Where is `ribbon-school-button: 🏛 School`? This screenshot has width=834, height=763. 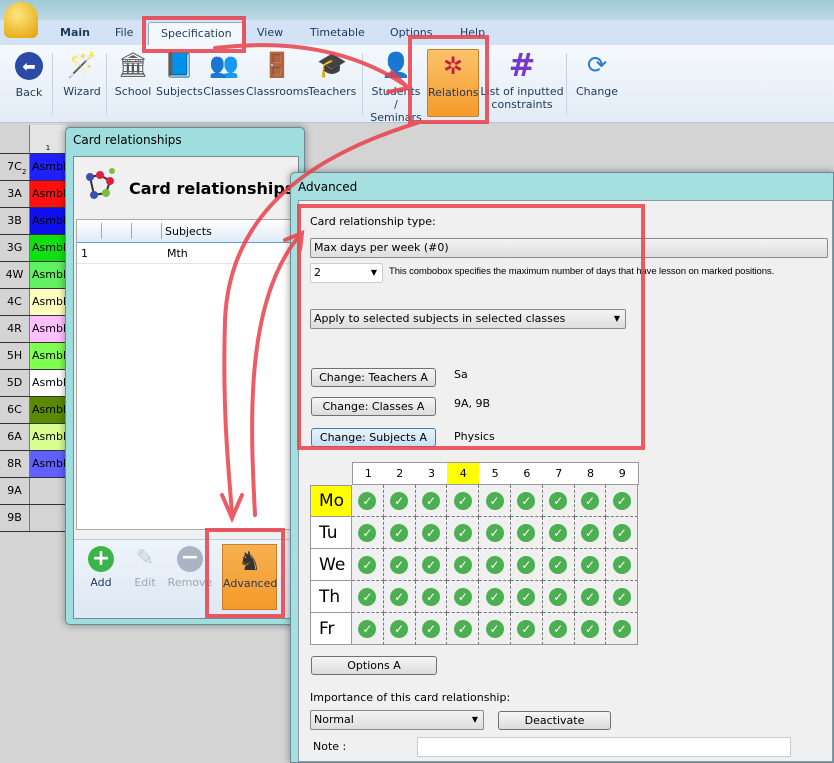 ribbon-school-button: 🏛 School is located at coordinates (133, 74).